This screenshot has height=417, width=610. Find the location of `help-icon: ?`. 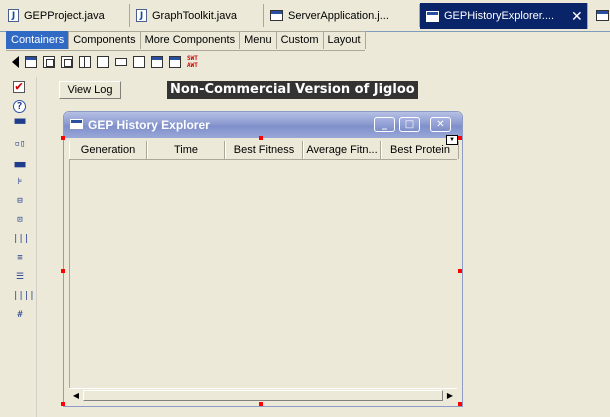

help-icon: ? is located at coordinates (19, 106).